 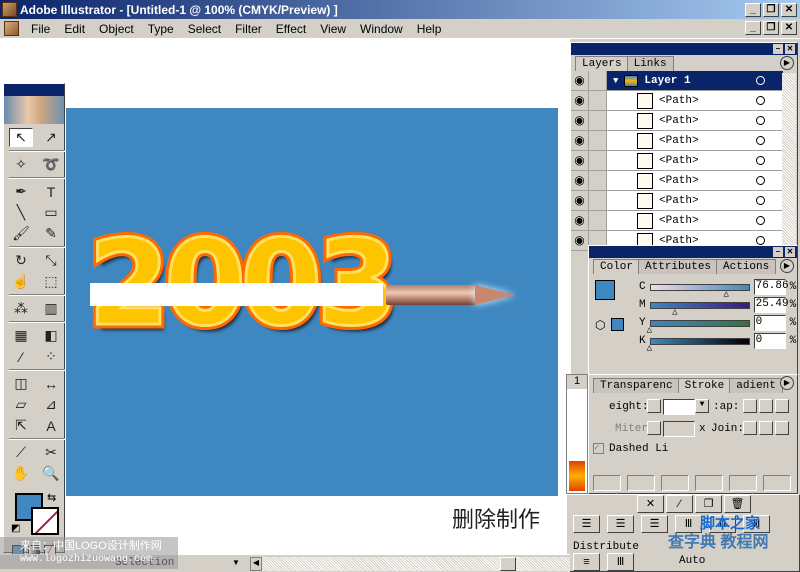 What do you see at coordinates (333, 29) in the screenshot?
I see `menu-view: View` at bounding box center [333, 29].